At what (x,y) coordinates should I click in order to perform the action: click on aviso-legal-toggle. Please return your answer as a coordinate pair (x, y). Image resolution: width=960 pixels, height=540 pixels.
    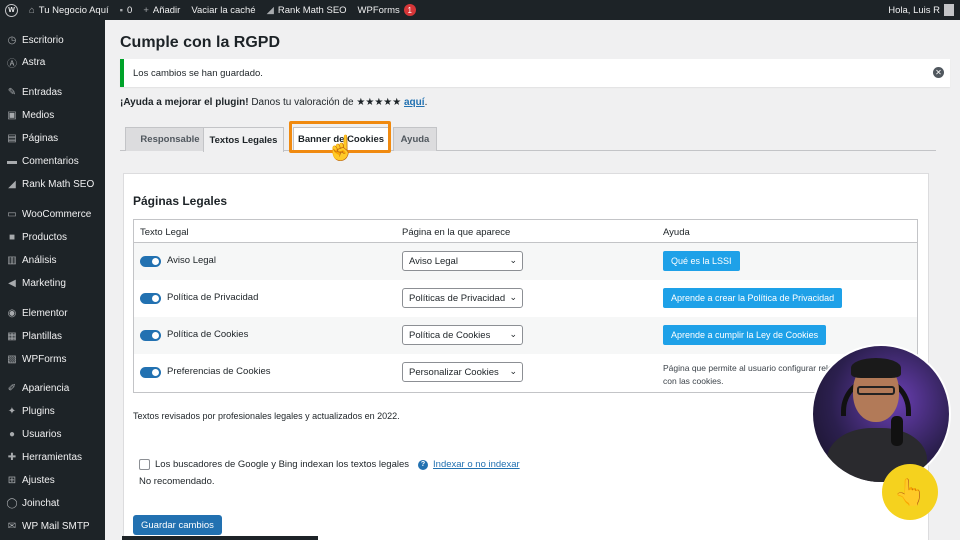
    Looking at the image, I should click on (150, 261).